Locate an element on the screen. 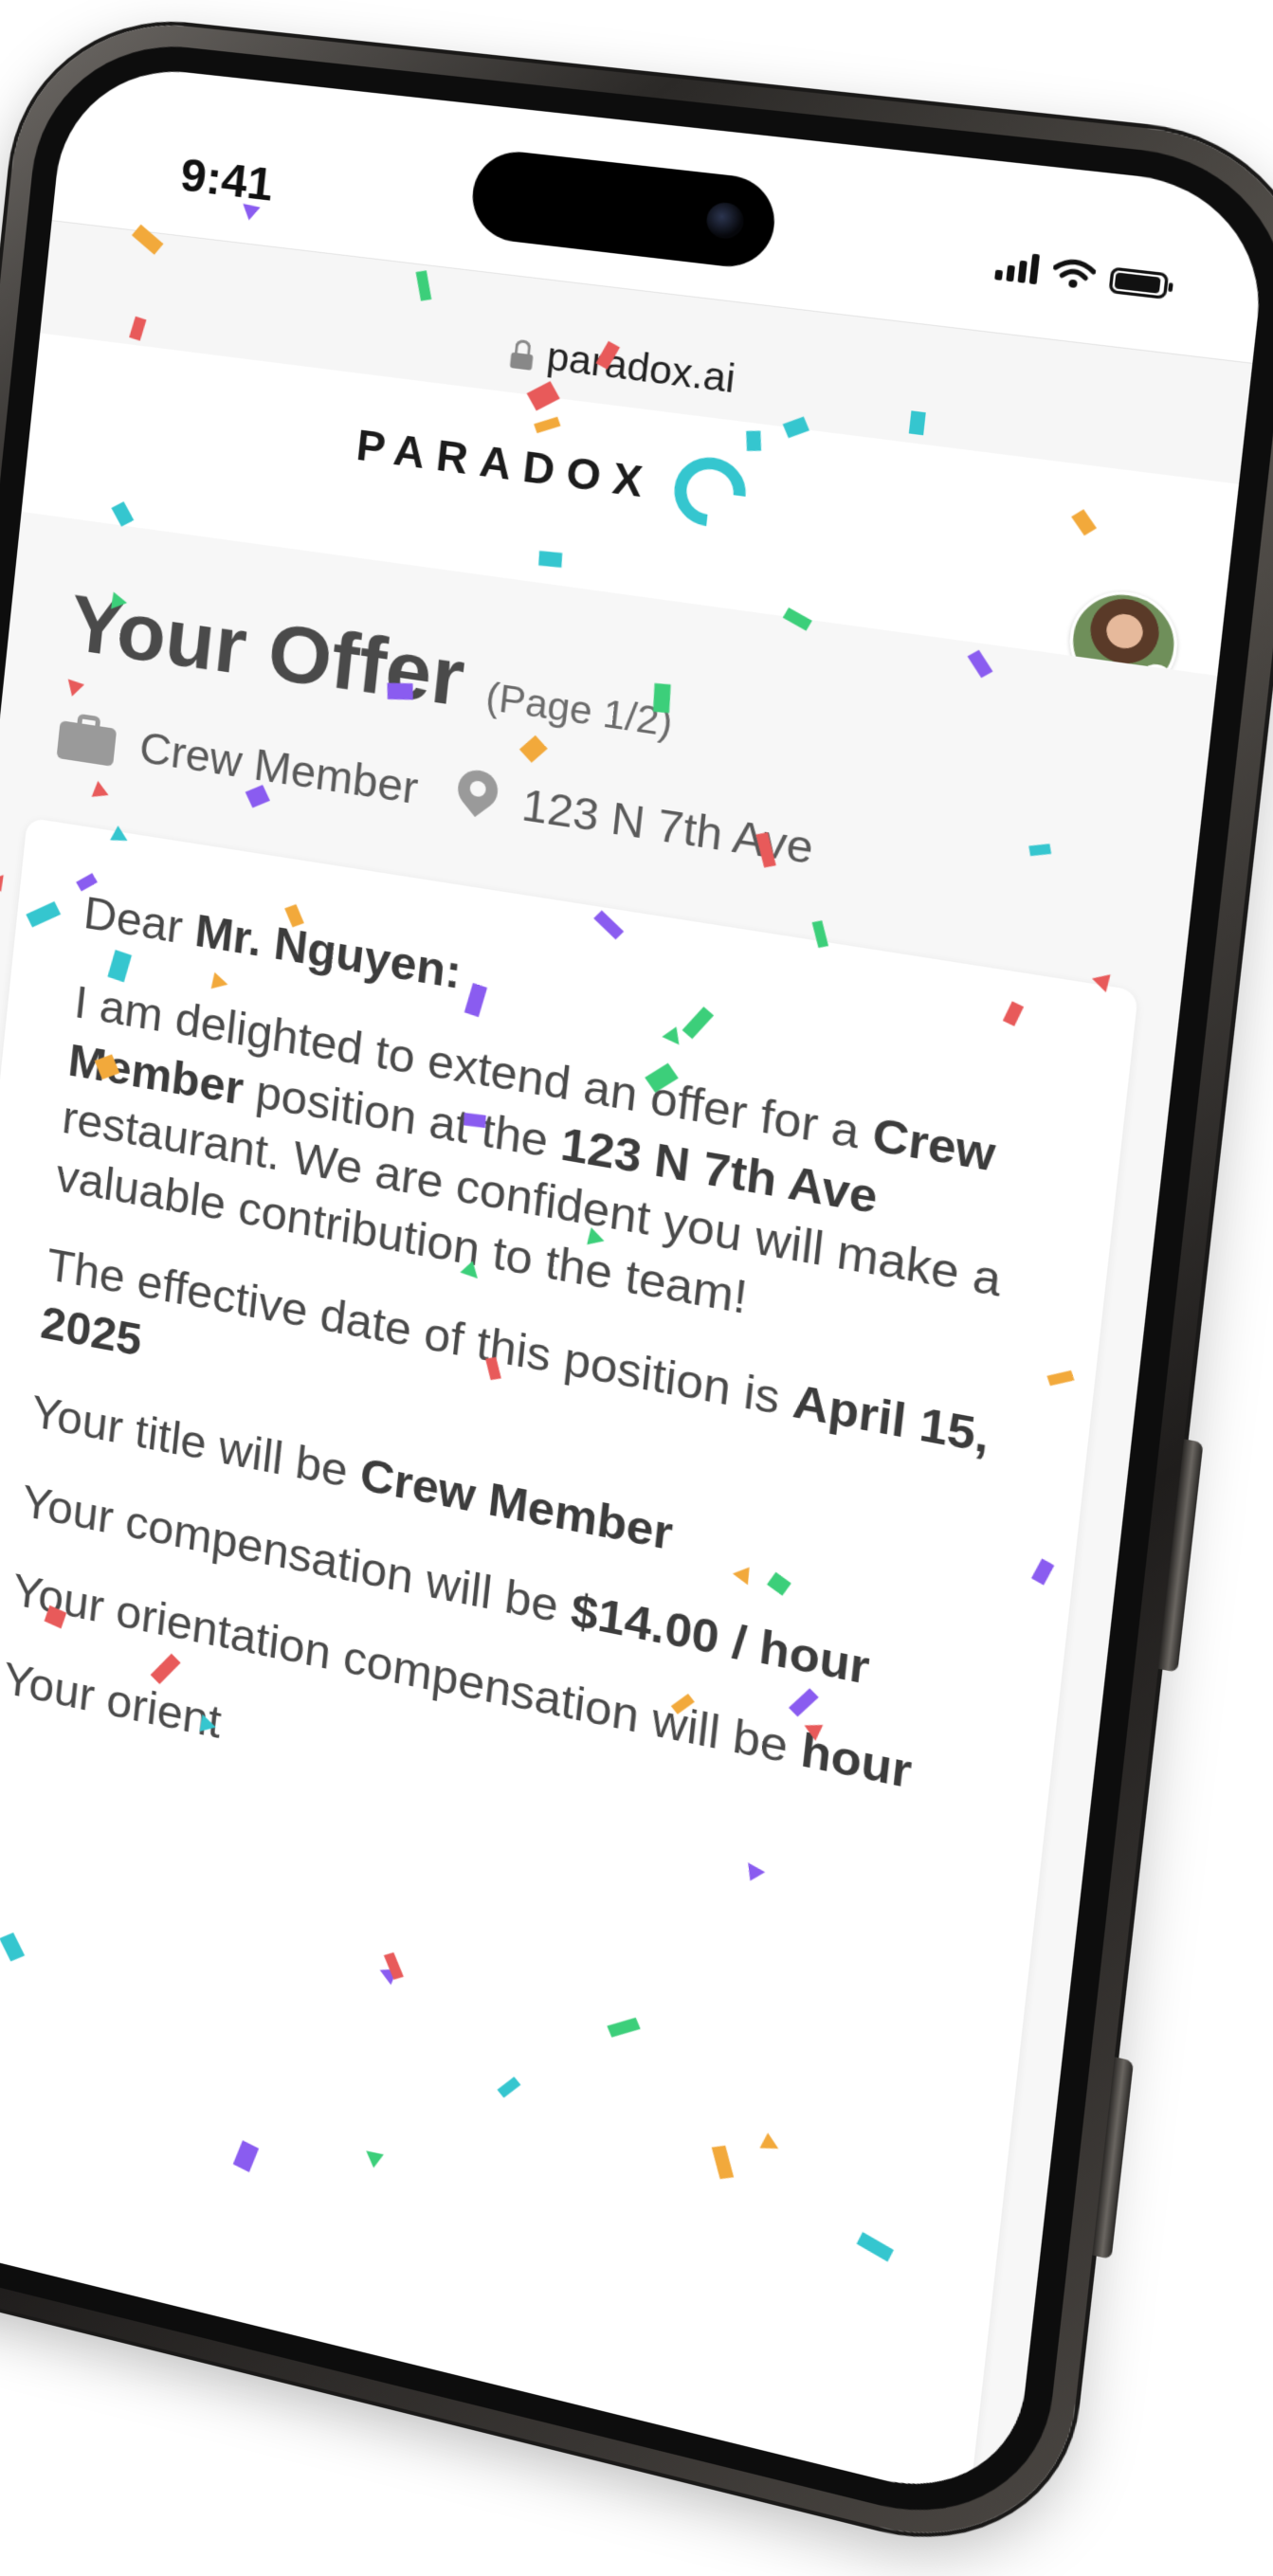  position-meta: Crew Member is located at coordinates (238, 761).